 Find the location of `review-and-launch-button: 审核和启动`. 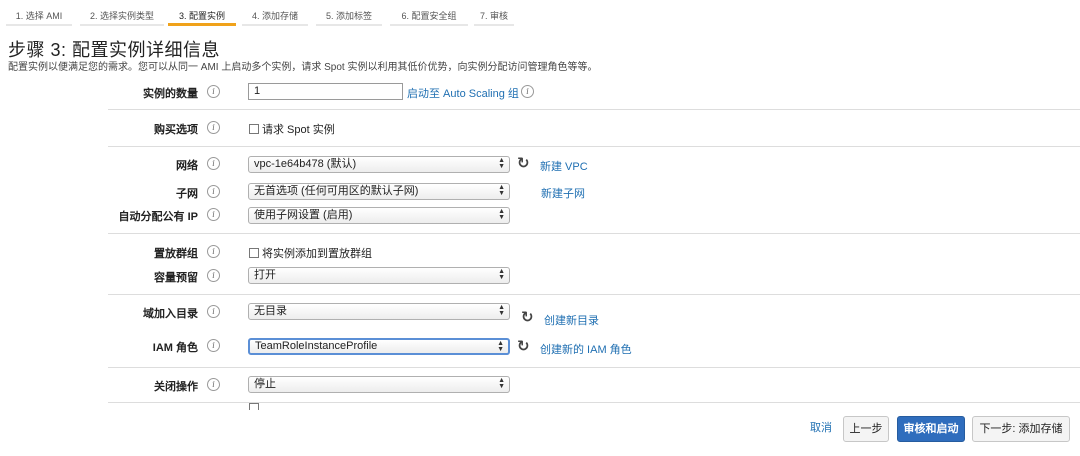

review-and-launch-button: 审核和启动 is located at coordinates (931, 429).